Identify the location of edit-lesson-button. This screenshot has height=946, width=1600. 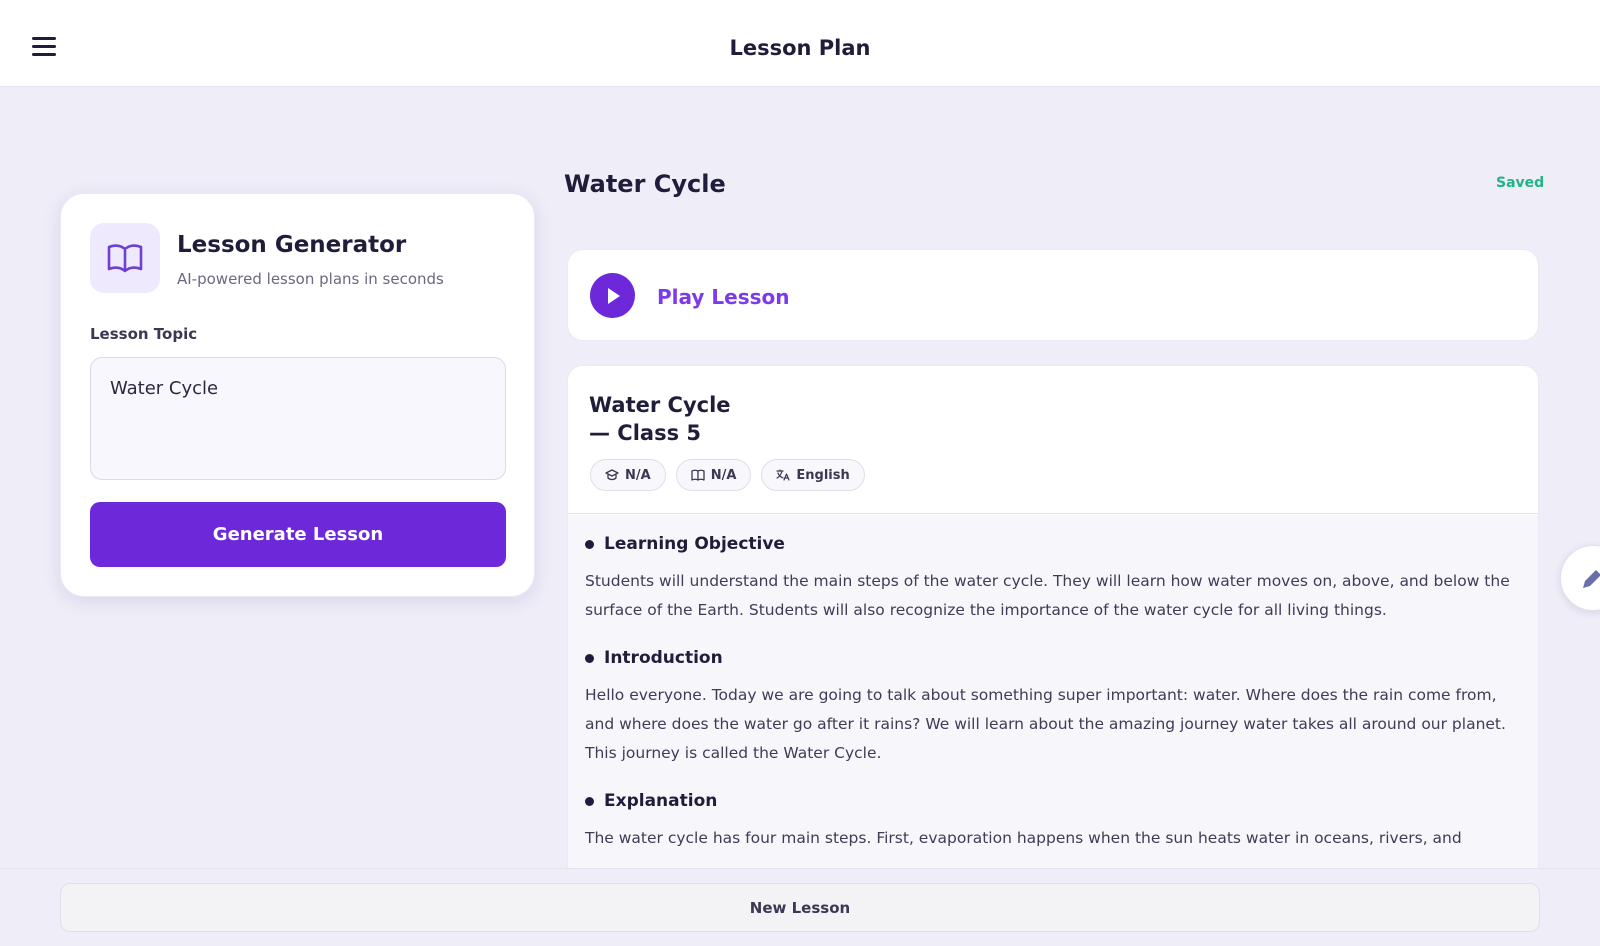
(1580, 578).